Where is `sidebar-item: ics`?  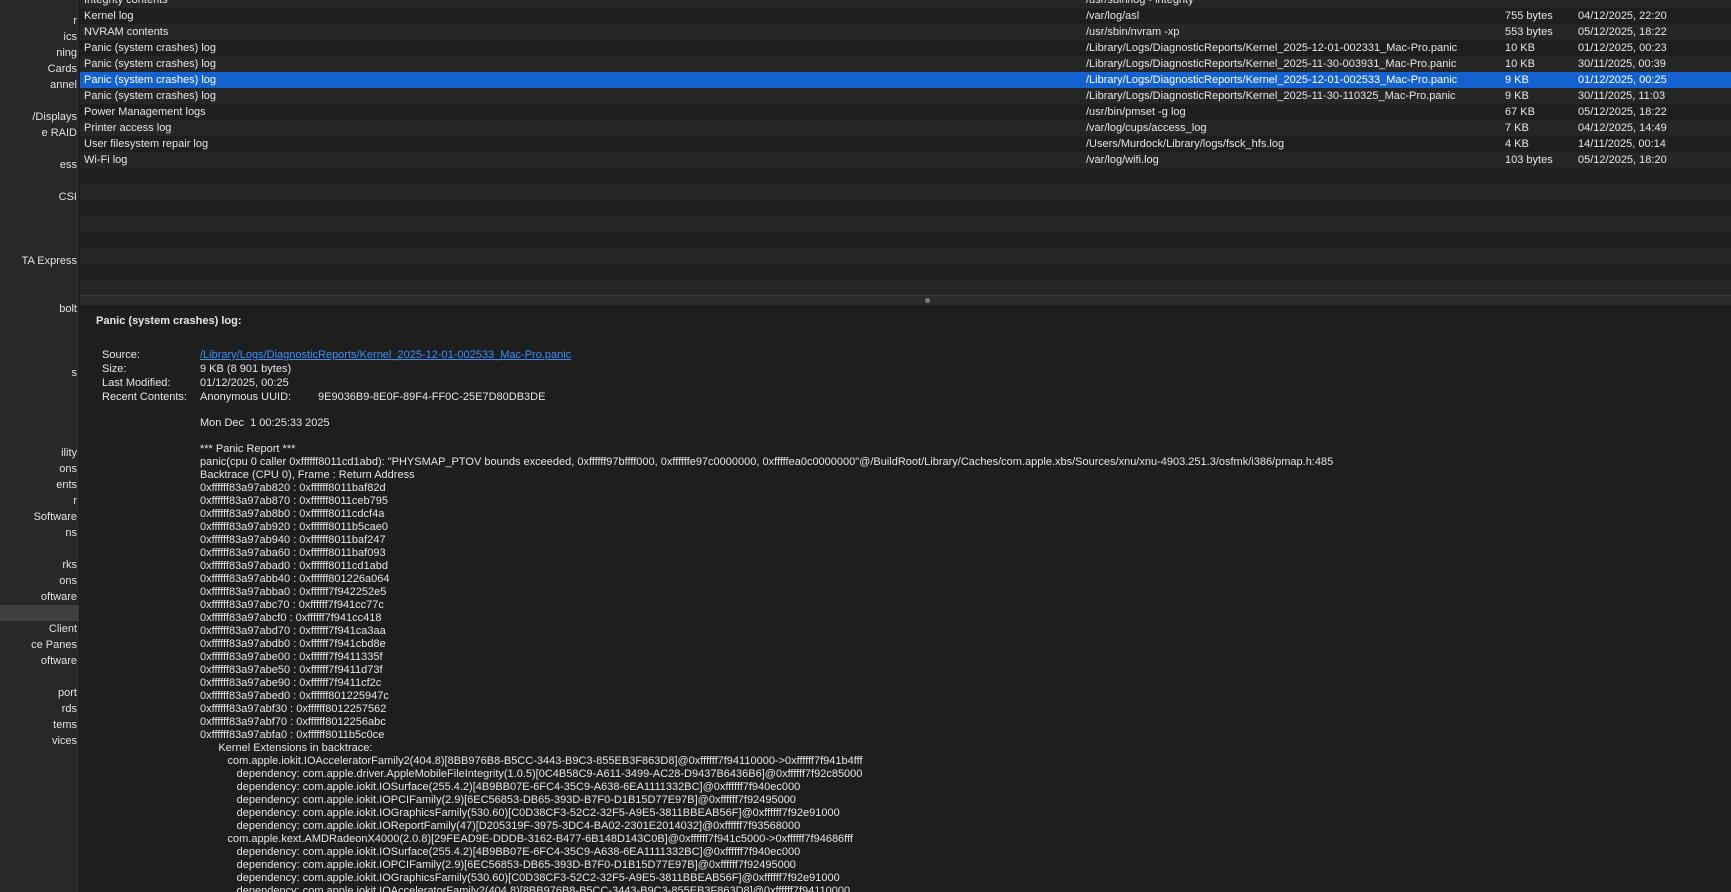 sidebar-item: ics is located at coordinates (39, 37).